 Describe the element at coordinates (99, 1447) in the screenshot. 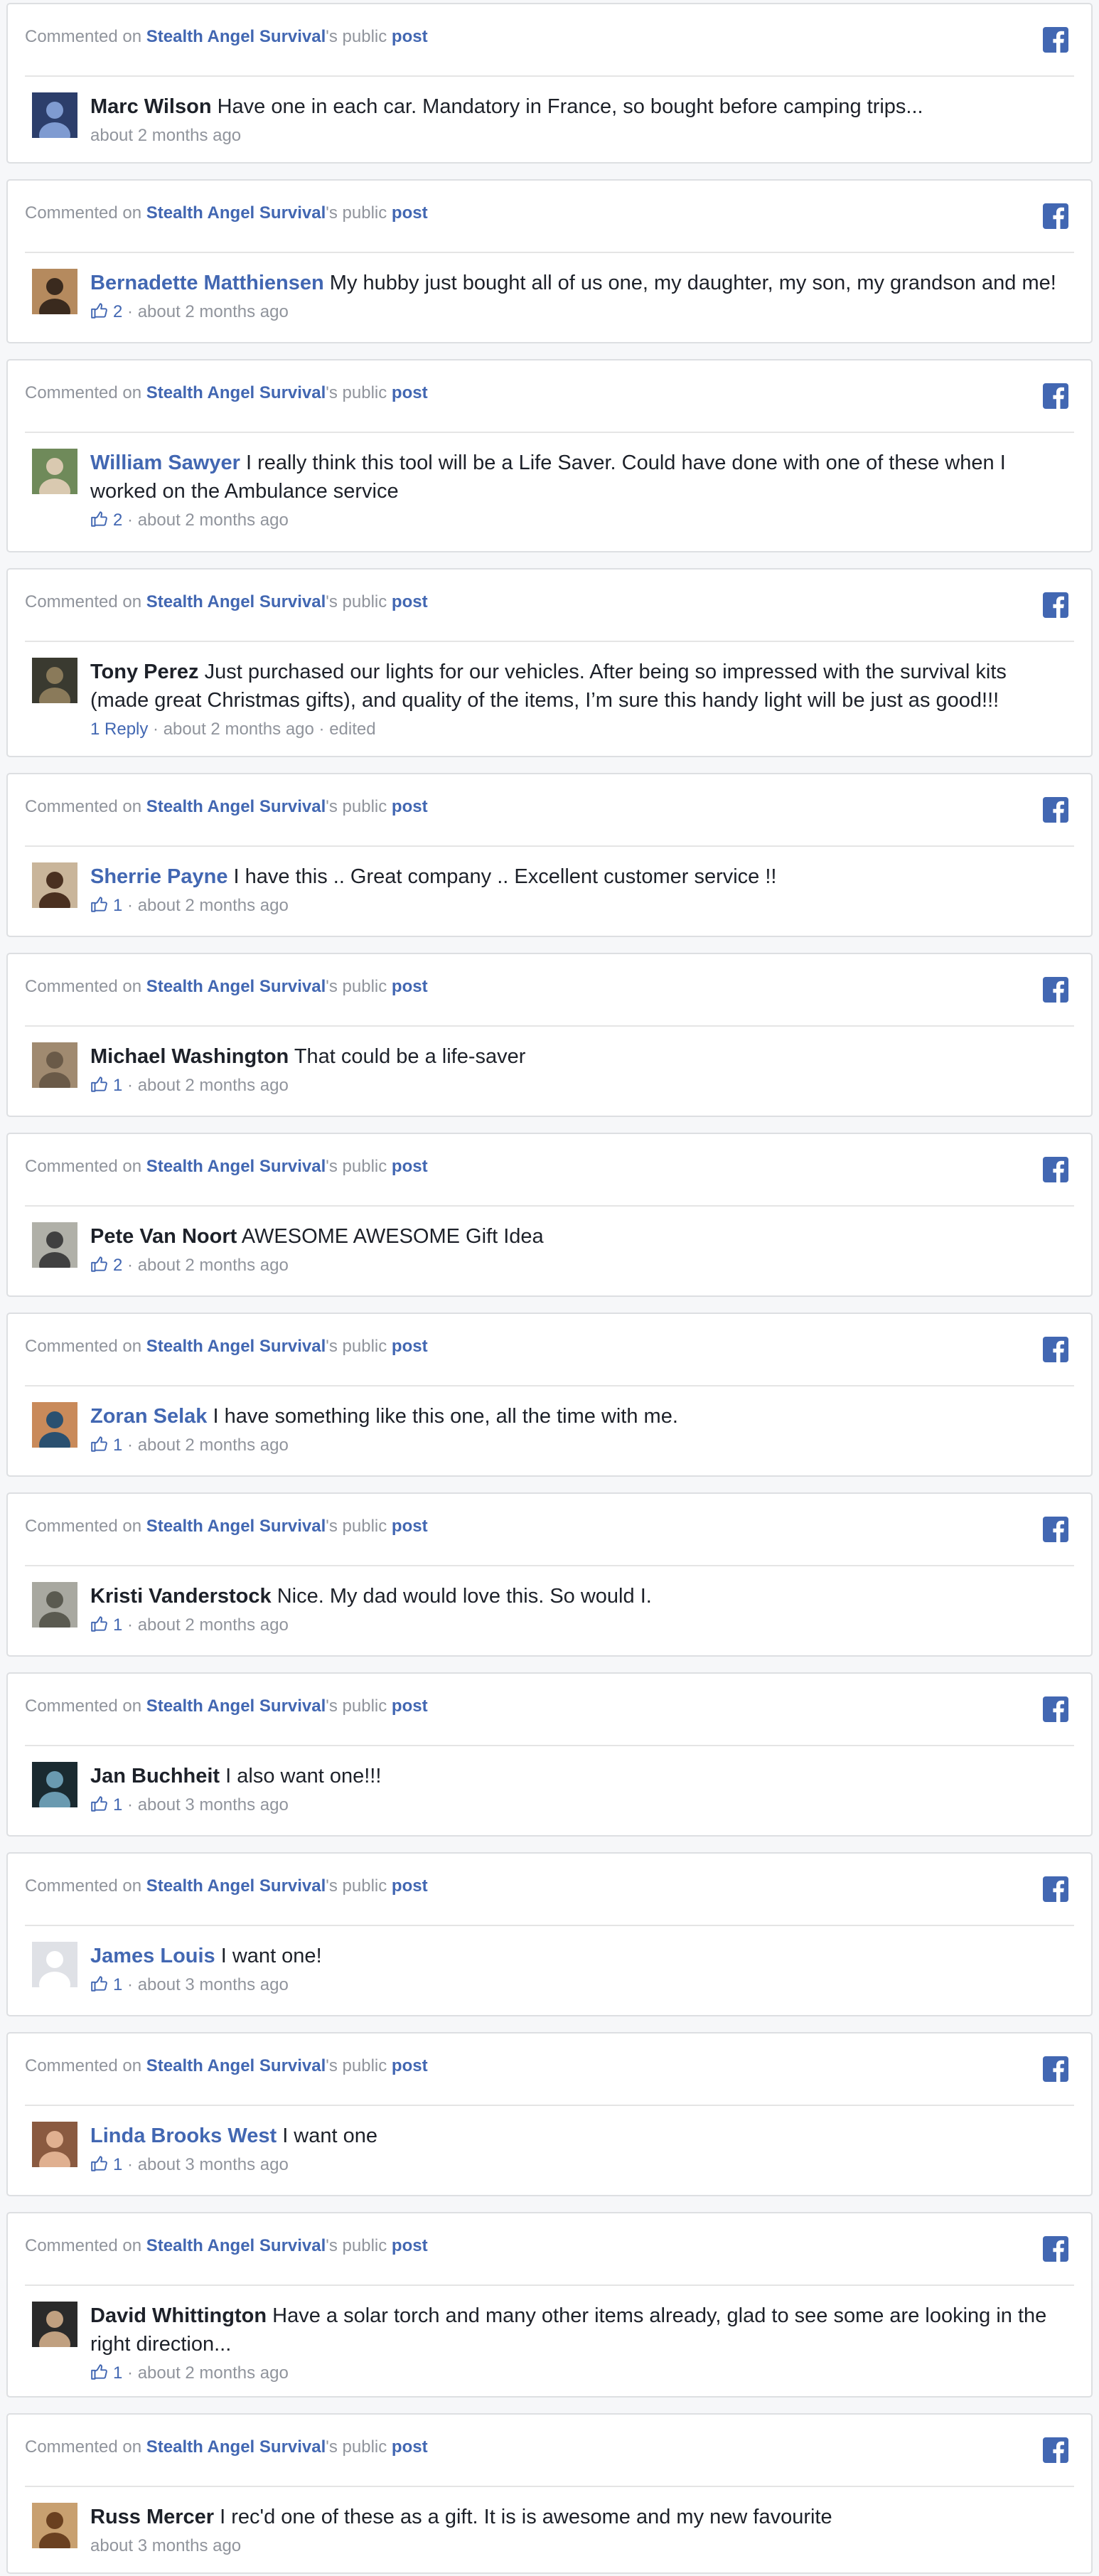

I see `thumbs-up-icon` at that location.